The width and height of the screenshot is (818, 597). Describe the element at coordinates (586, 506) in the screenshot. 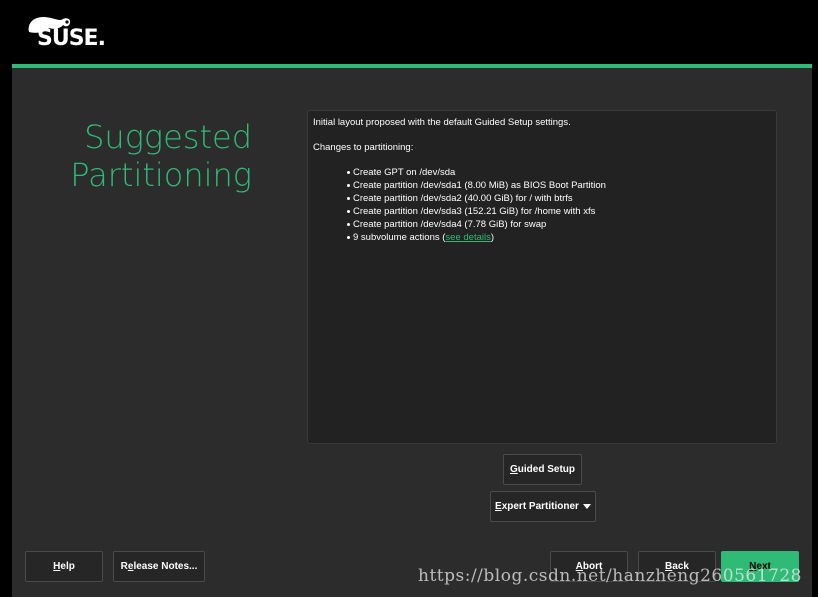

I see `chevron-down-icon` at that location.